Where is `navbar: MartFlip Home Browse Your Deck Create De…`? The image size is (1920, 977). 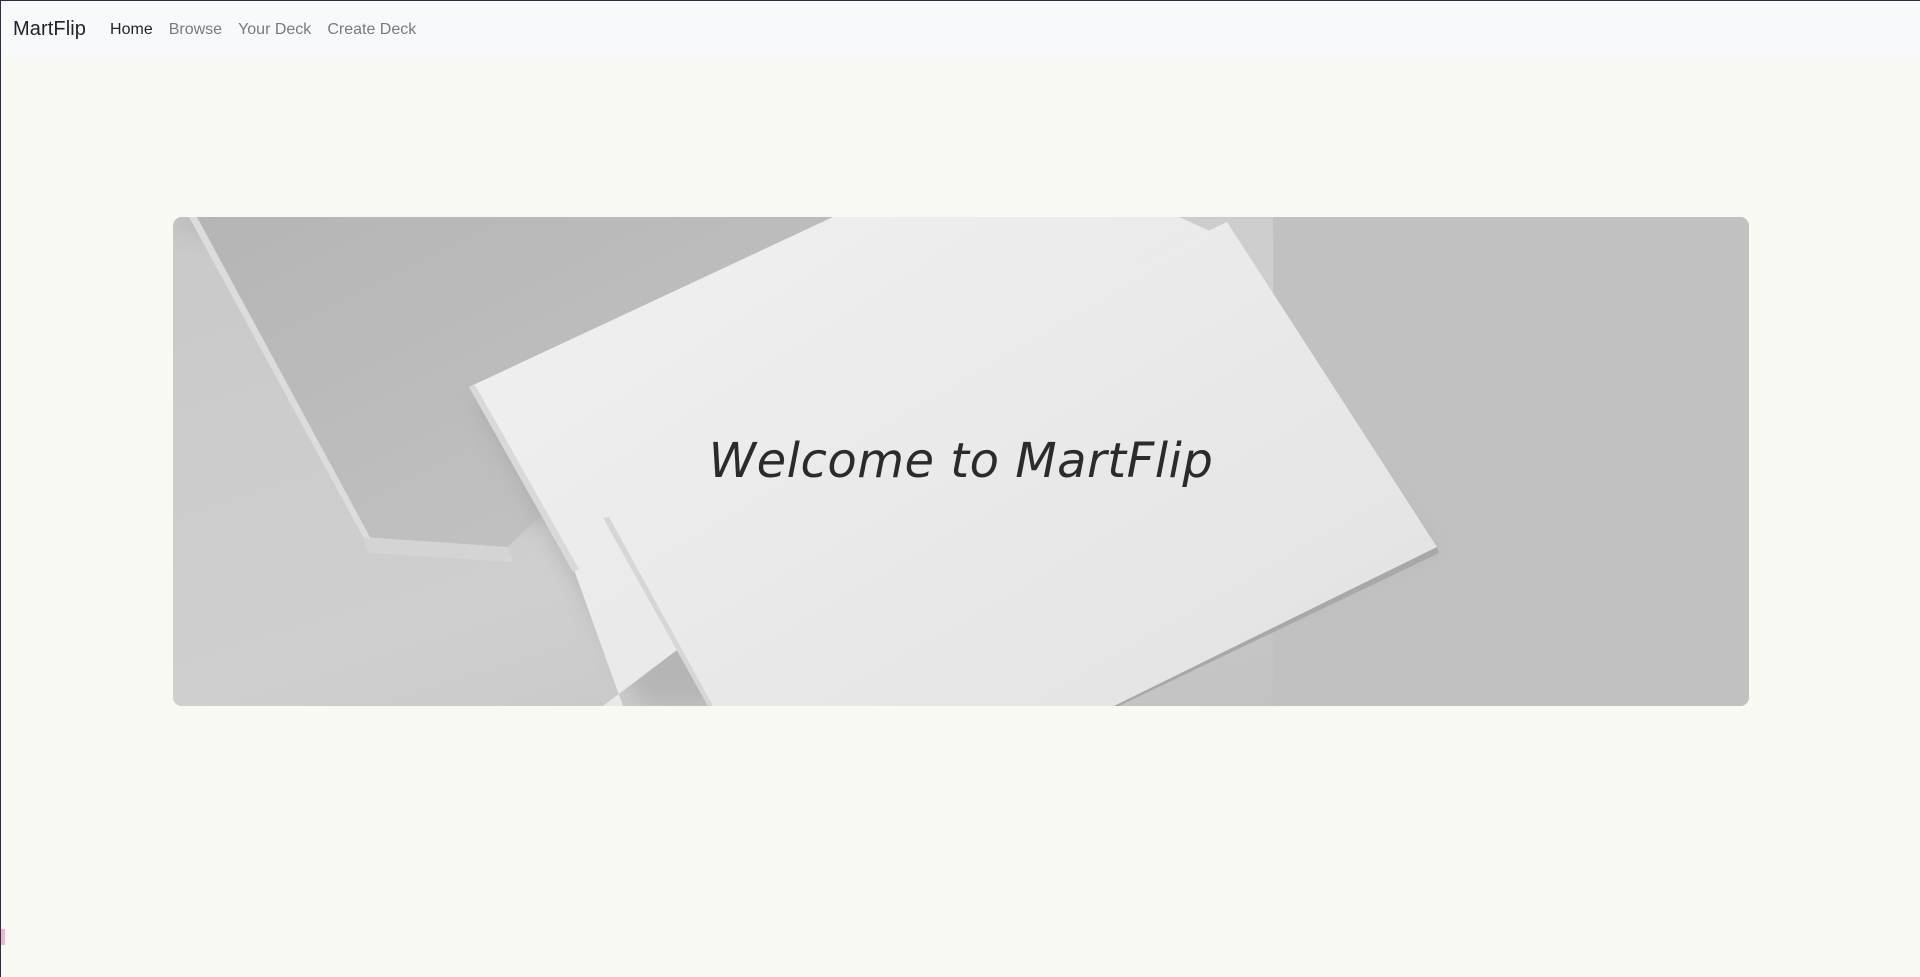
navbar: MartFlip Home Browse Your Deck Create De… is located at coordinates (960, 29).